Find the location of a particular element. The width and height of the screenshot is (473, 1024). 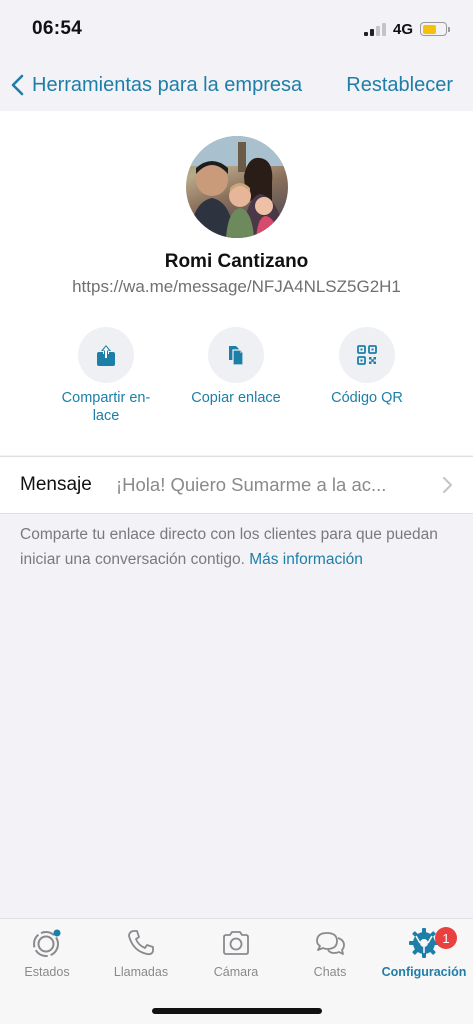

battery-icon is located at coordinates (435, 29).